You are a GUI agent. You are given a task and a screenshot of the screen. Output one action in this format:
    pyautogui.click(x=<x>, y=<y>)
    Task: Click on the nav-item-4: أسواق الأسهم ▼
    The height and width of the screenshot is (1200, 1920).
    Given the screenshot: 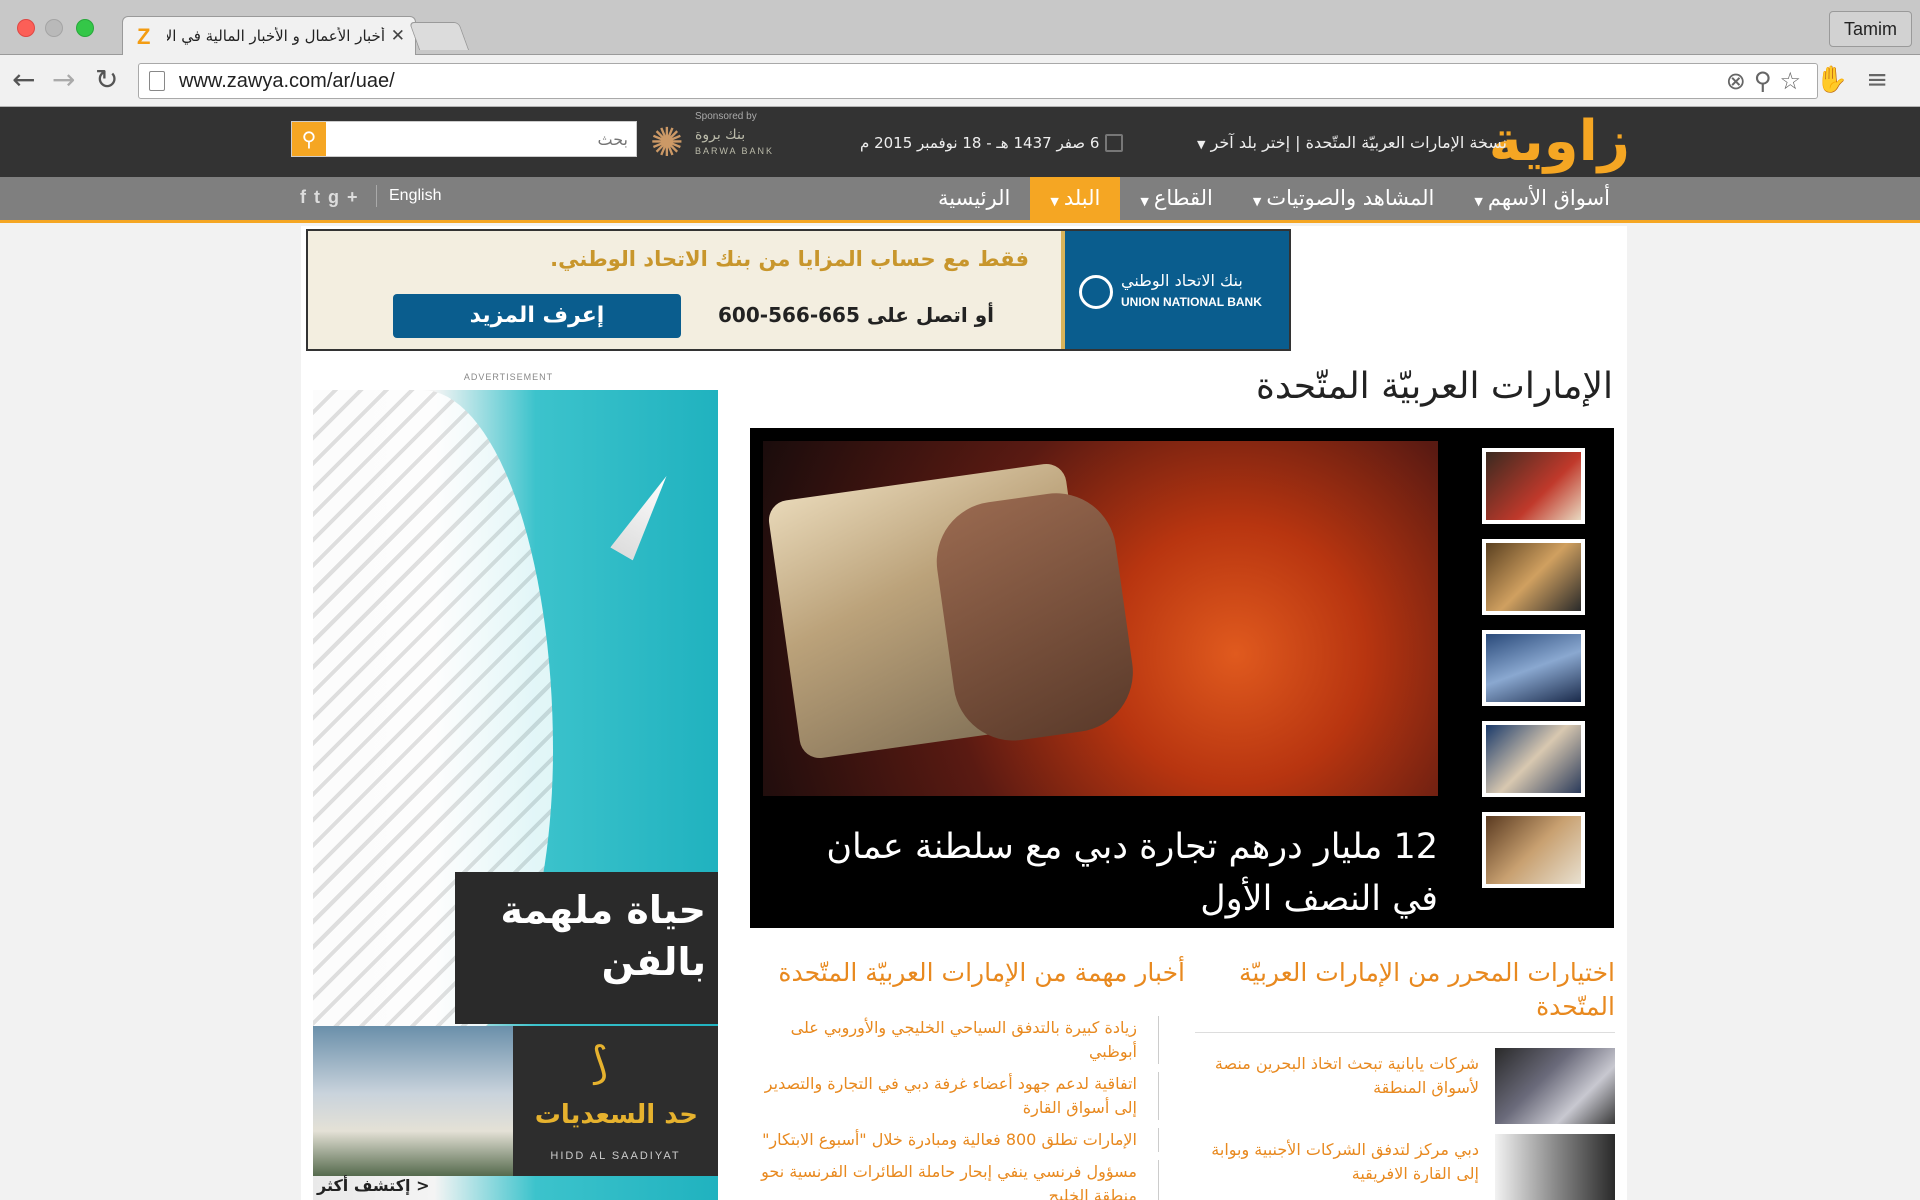 What is the action you would take?
    pyautogui.click(x=1542, y=198)
    